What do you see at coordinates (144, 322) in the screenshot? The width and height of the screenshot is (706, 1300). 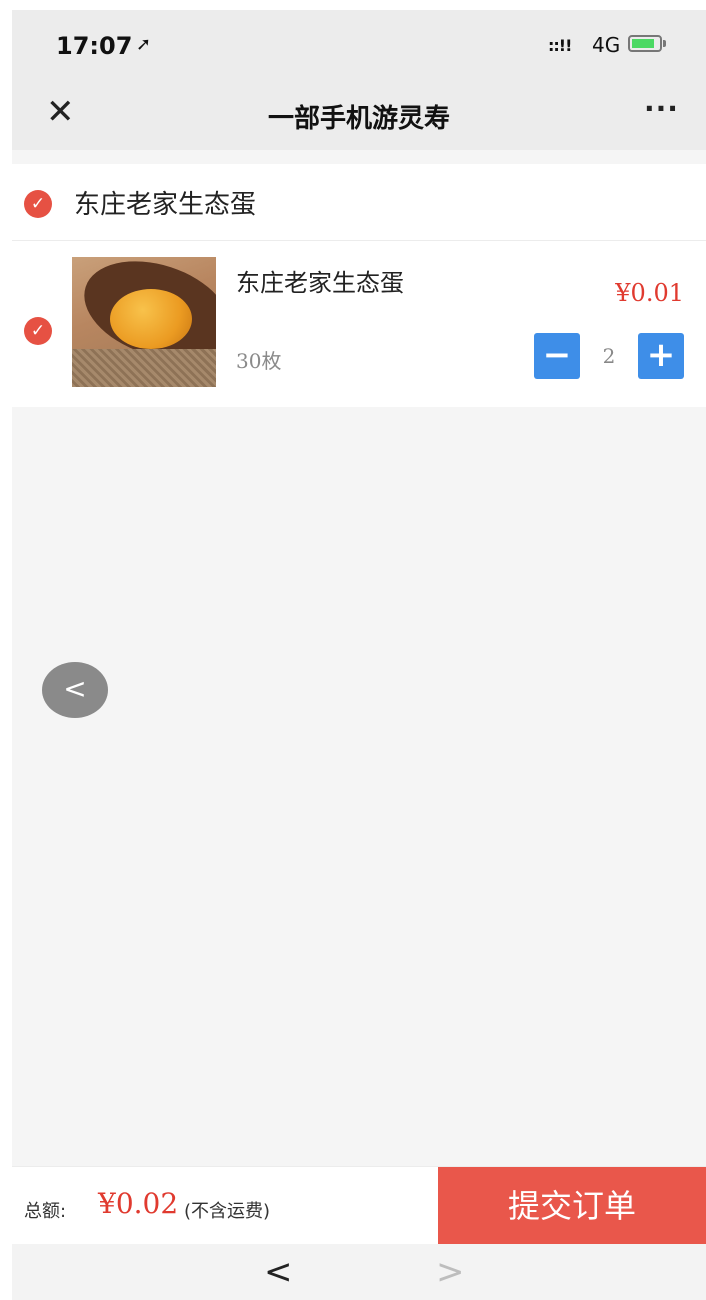 I see `product-image` at bounding box center [144, 322].